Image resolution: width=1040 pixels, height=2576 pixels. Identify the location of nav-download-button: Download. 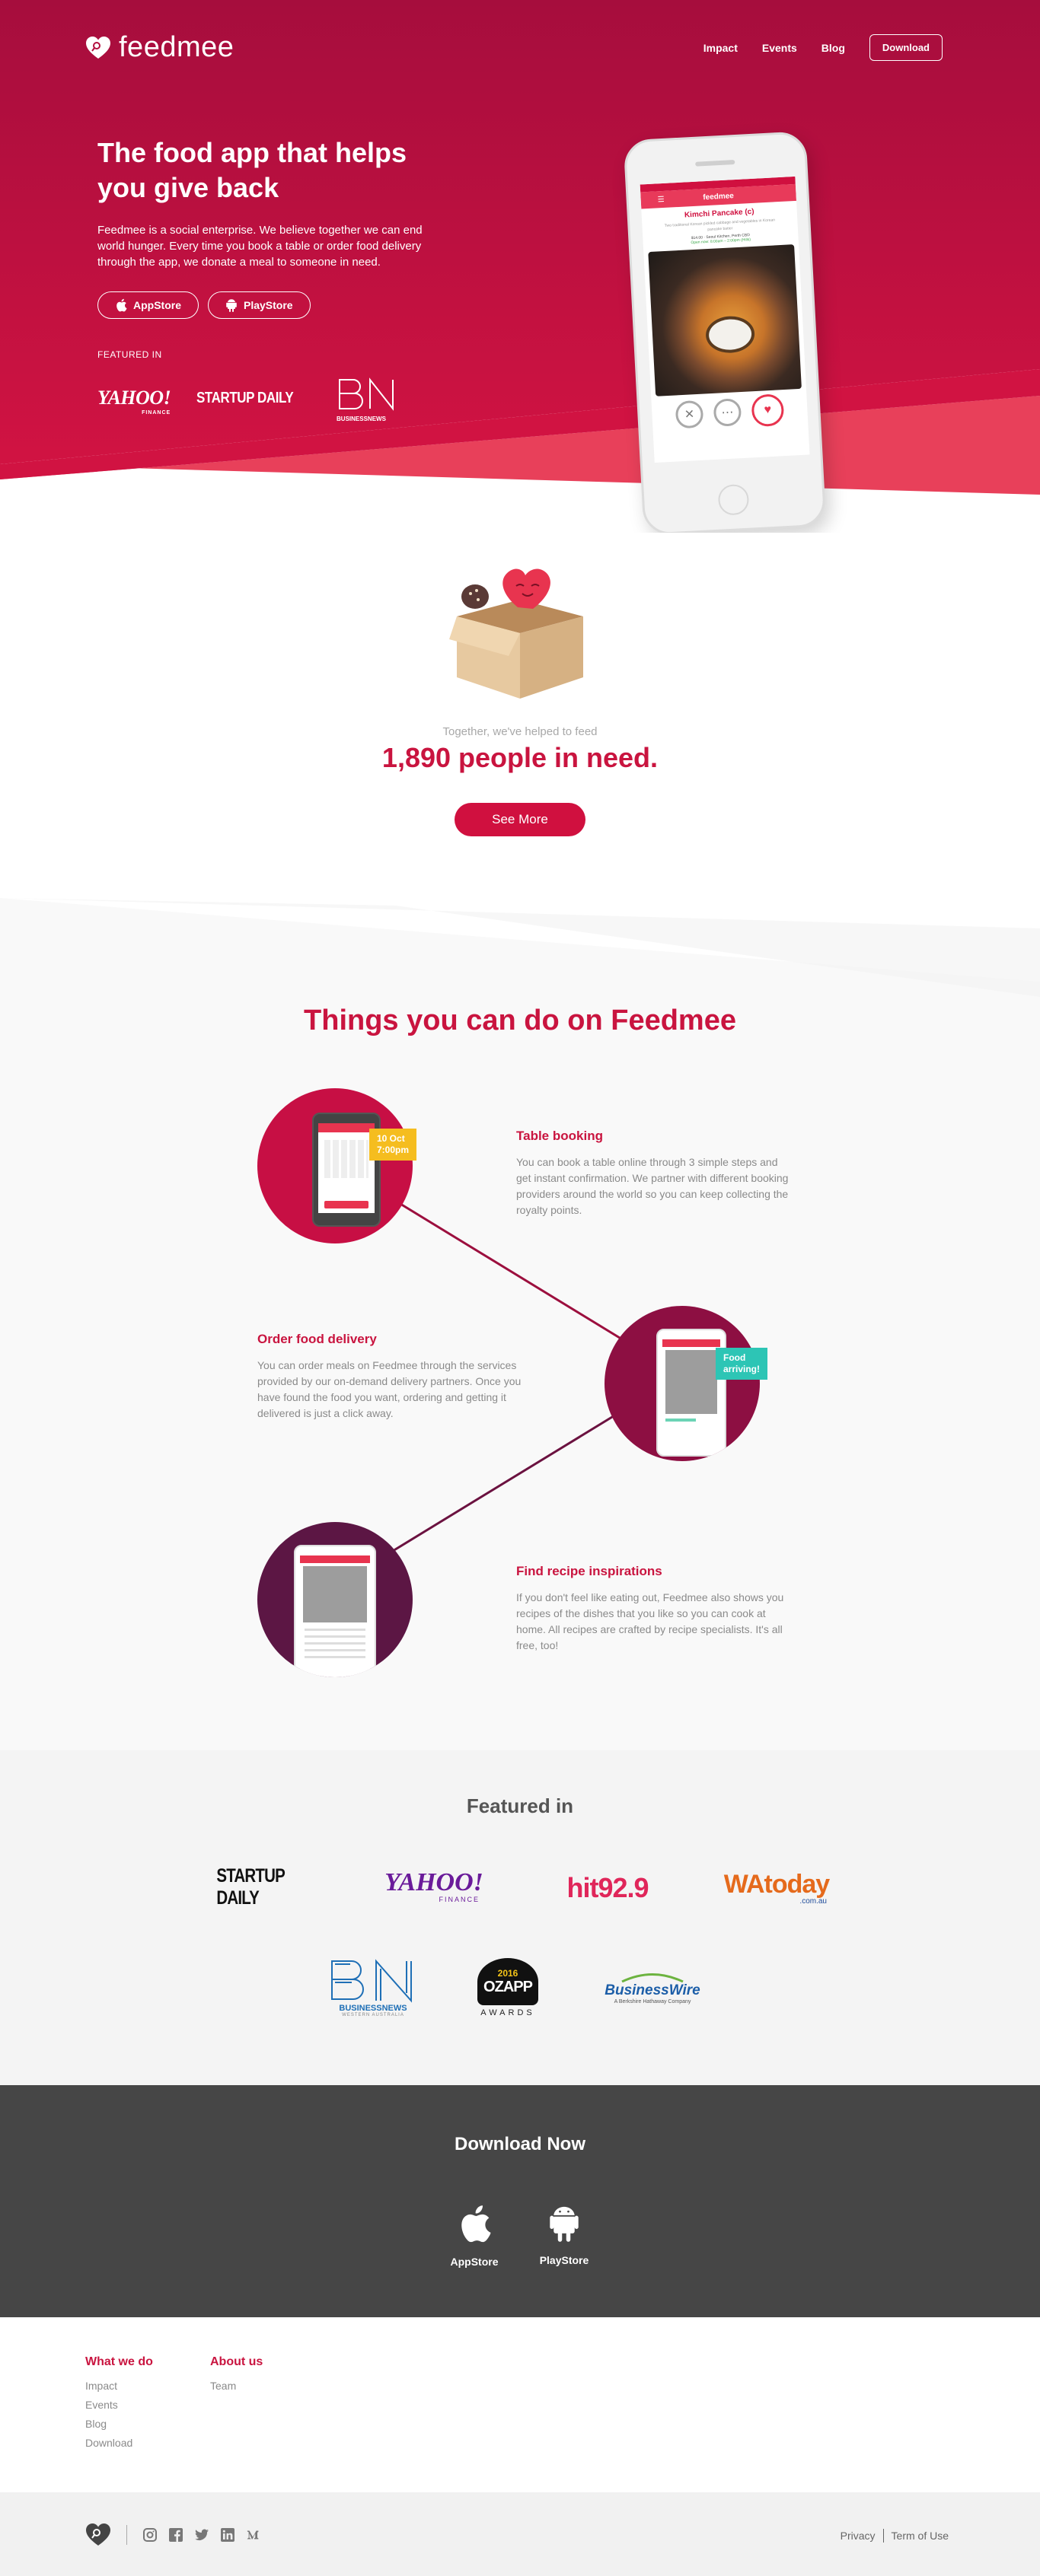
(906, 47).